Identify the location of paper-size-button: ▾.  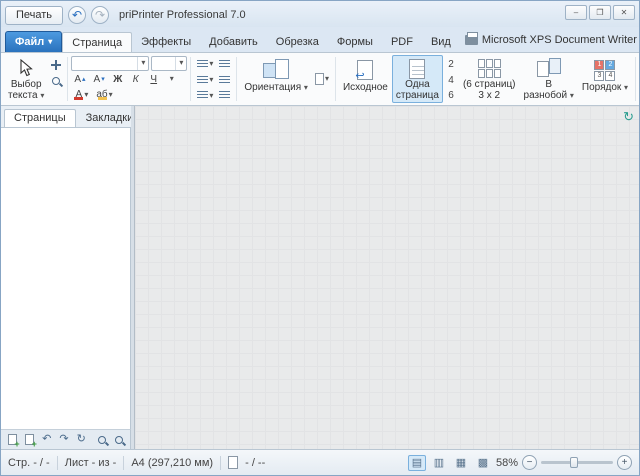
(322, 79).